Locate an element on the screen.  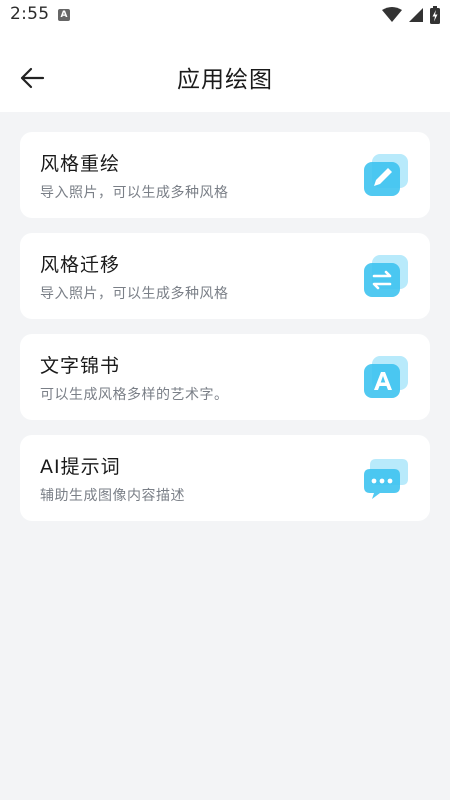
status-bar: 2:55 A is located at coordinates (225, 16).